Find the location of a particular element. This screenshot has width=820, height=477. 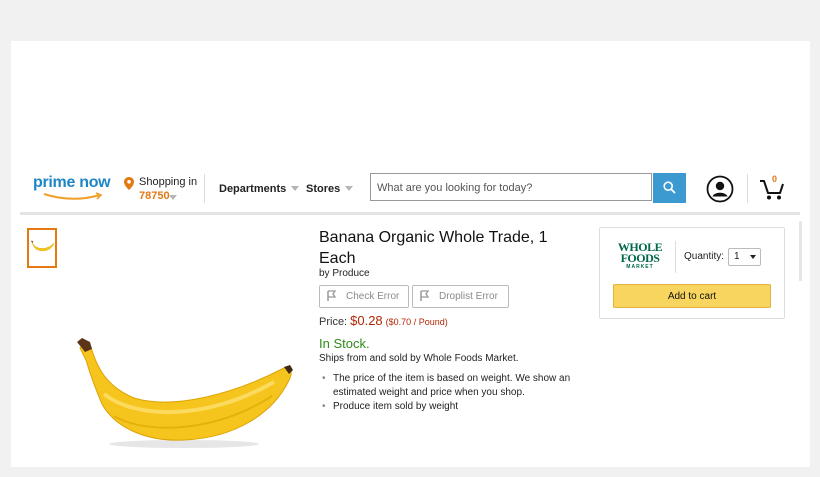

location-label: Shopping in is located at coordinates (168, 182).